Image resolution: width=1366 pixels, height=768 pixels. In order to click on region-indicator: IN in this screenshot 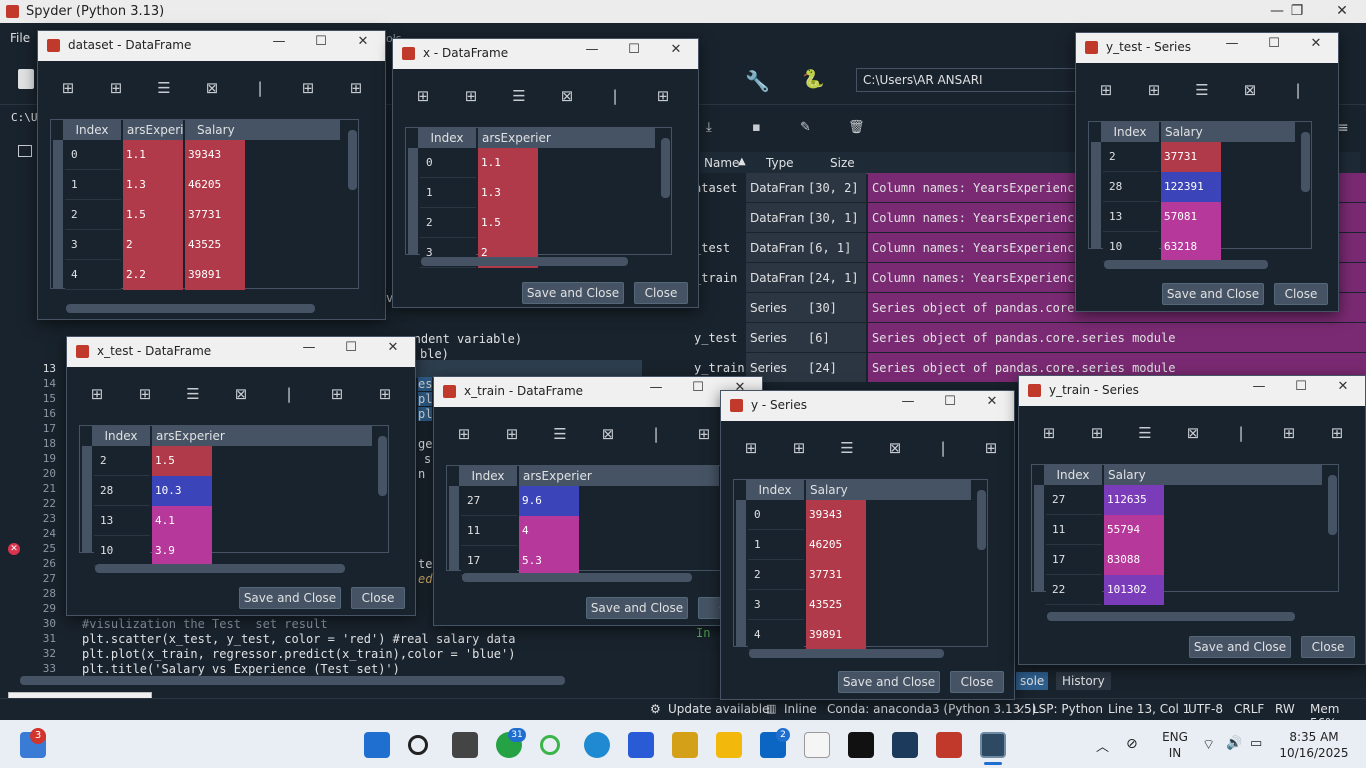, I will do `click(1175, 753)`.